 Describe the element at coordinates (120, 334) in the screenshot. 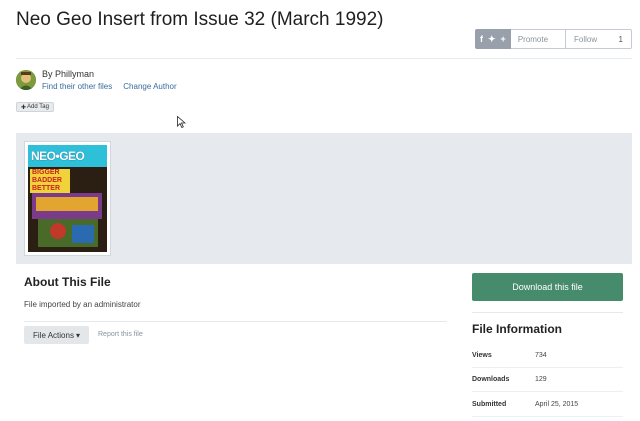

I see `report-file-link: Report this file` at that location.